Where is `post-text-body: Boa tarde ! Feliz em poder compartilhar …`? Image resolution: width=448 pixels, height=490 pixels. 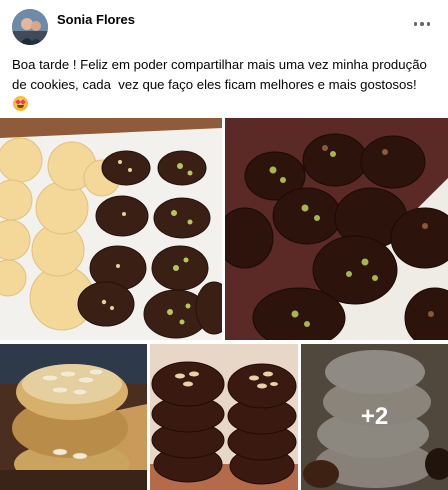 post-text-body: Boa tarde ! Feliz em poder compartilhar … is located at coordinates (221, 74).